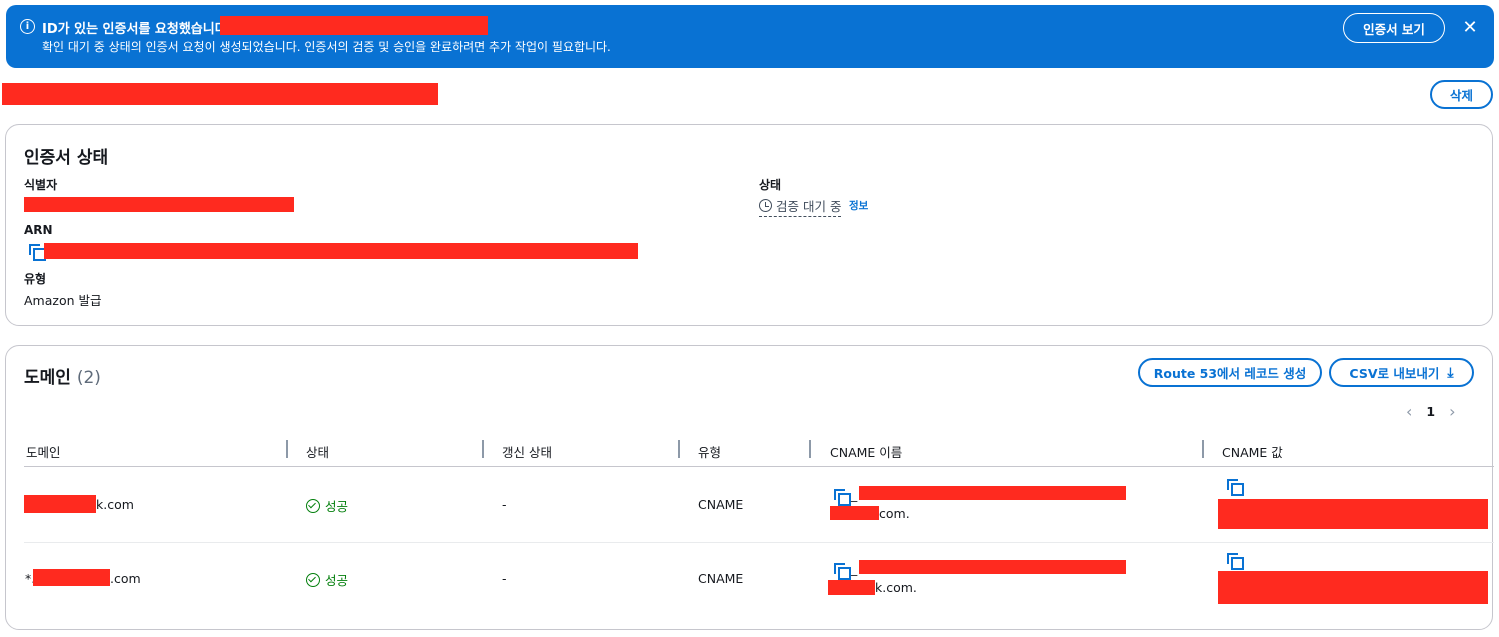 Image resolution: width=1499 pixels, height=637 pixels. What do you see at coordinates (1470, 27) in the screenshot?
I see `close-icon: ✕` at bounding box center [1470, 27].